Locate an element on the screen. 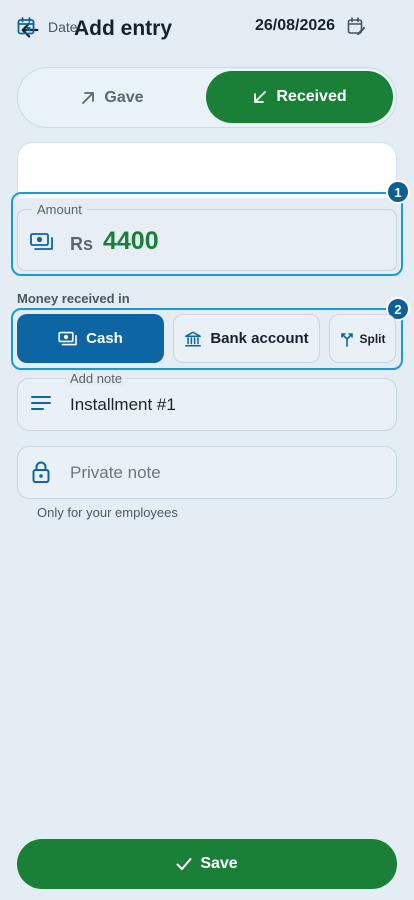 The height and width of the screenshot is (900, 414). notes-icon is located at coordinates (41, 403).